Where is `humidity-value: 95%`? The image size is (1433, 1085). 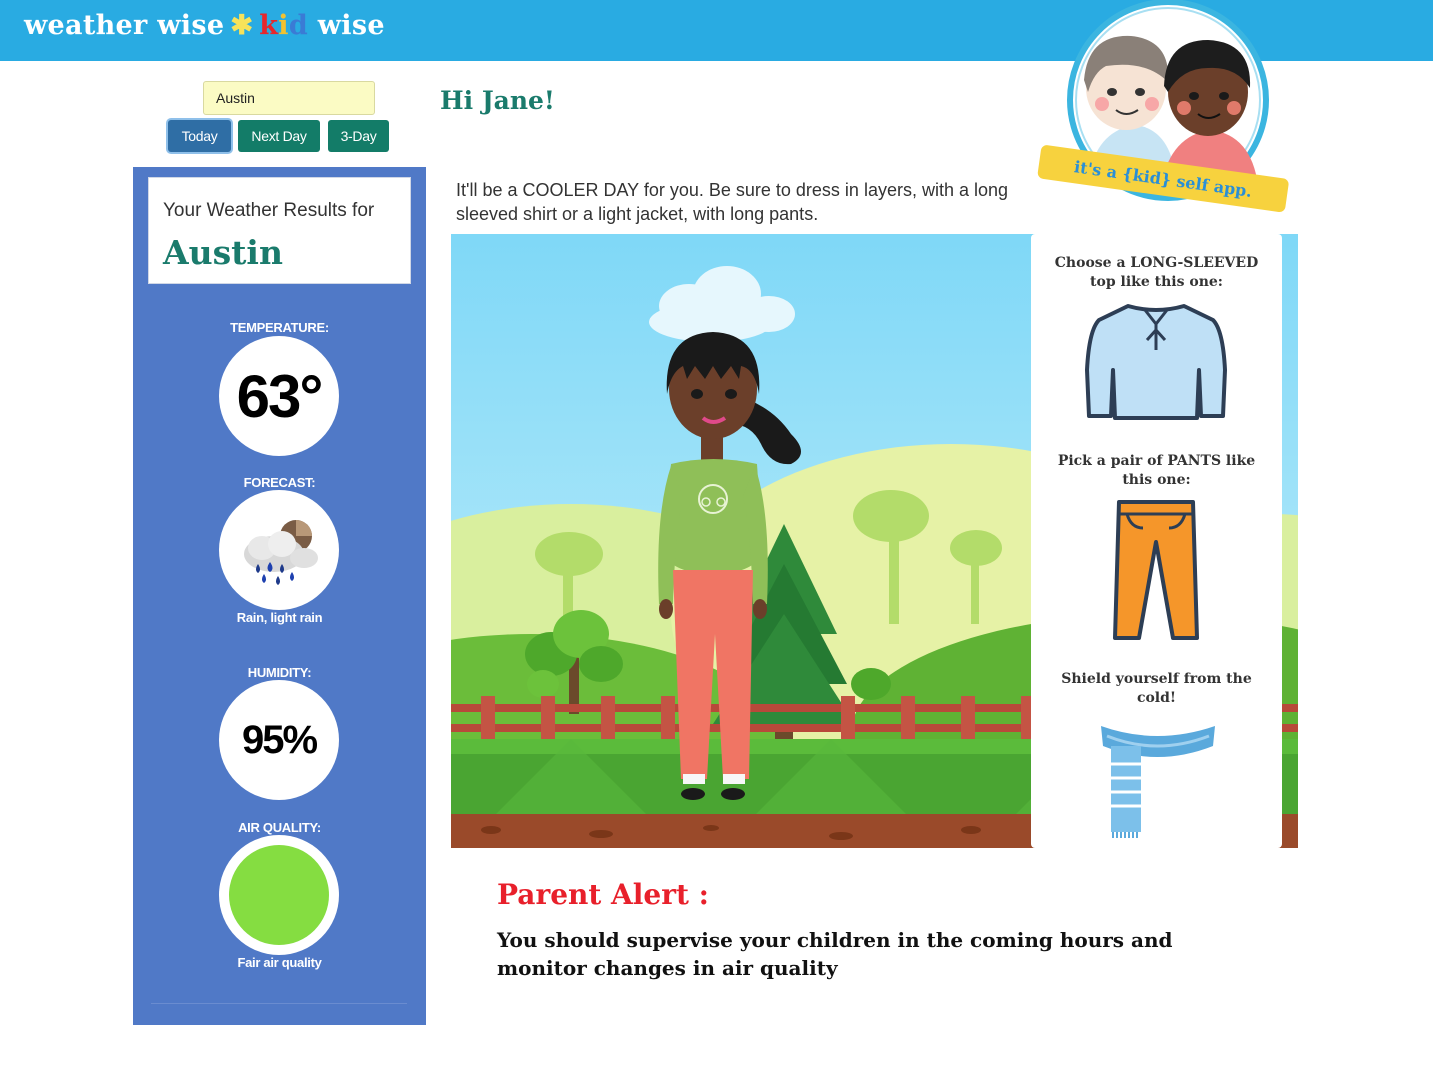 humidity-value: 95% is located at coordinates (279, 739).